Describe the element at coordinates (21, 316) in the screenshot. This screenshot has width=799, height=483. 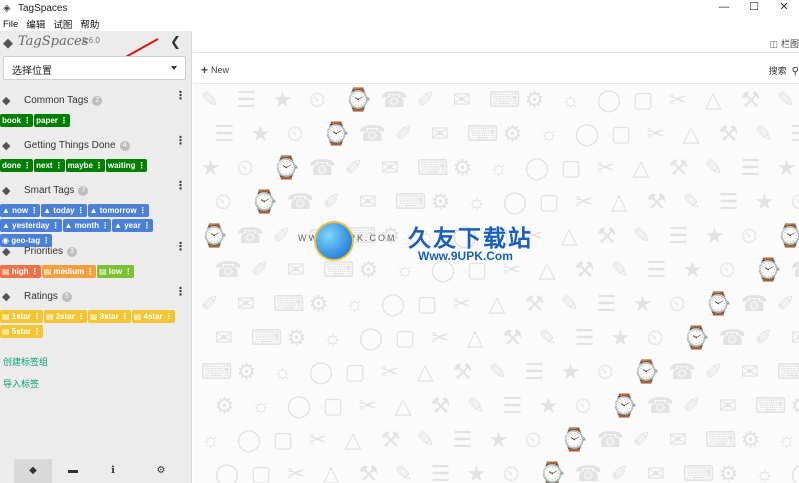
I see `tag-1star: ▤ 1star ⋮` at that location.